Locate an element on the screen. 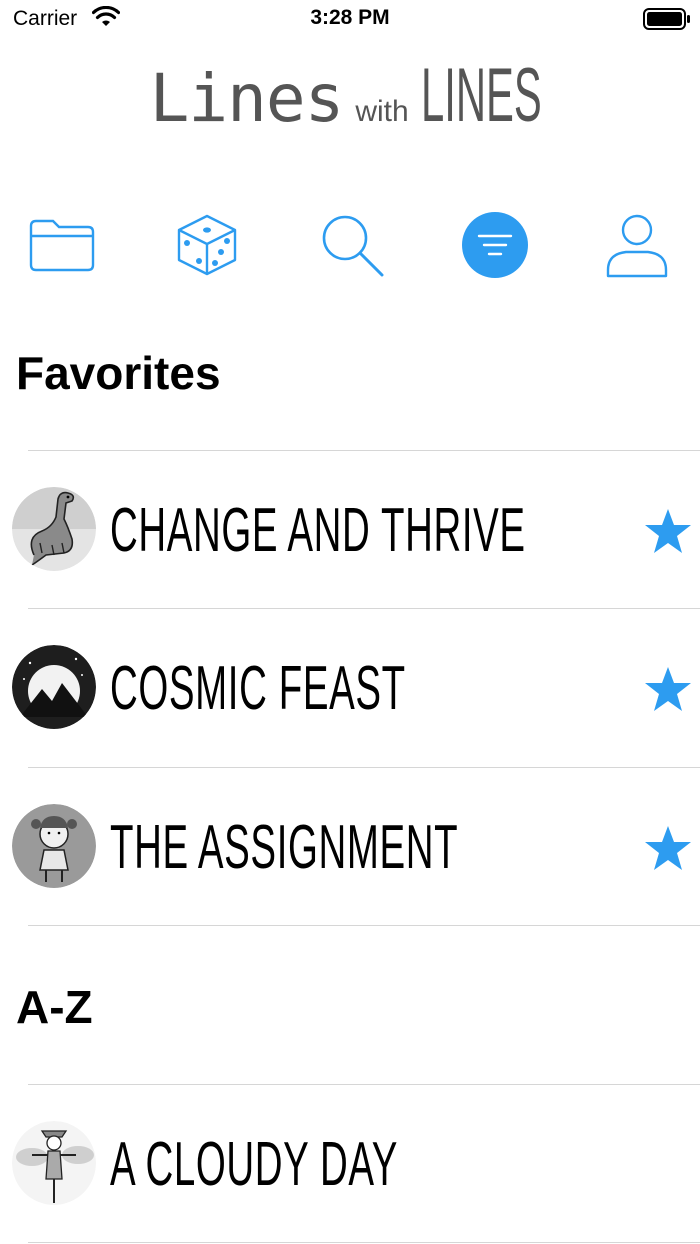 The width and height of the screenshot is (700, 1244). status-bar: Carrier 3:28 PM is located at coordinates (350, 20).